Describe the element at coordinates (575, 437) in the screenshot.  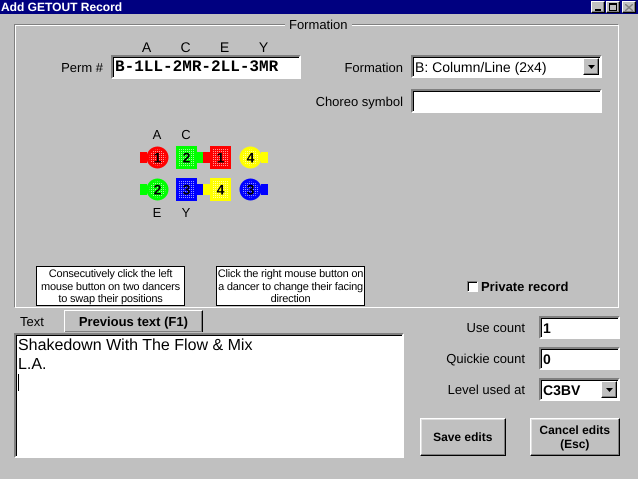
I see `cancel-button: Cancel edits (Esc)` at that location.